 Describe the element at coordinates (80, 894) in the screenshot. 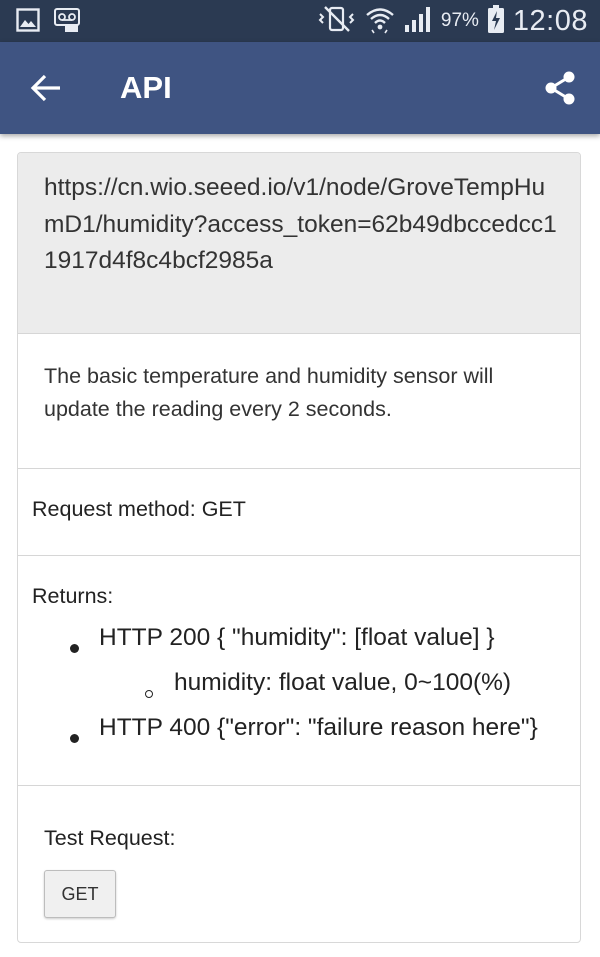

I see `get-request-button: GET` at that location.